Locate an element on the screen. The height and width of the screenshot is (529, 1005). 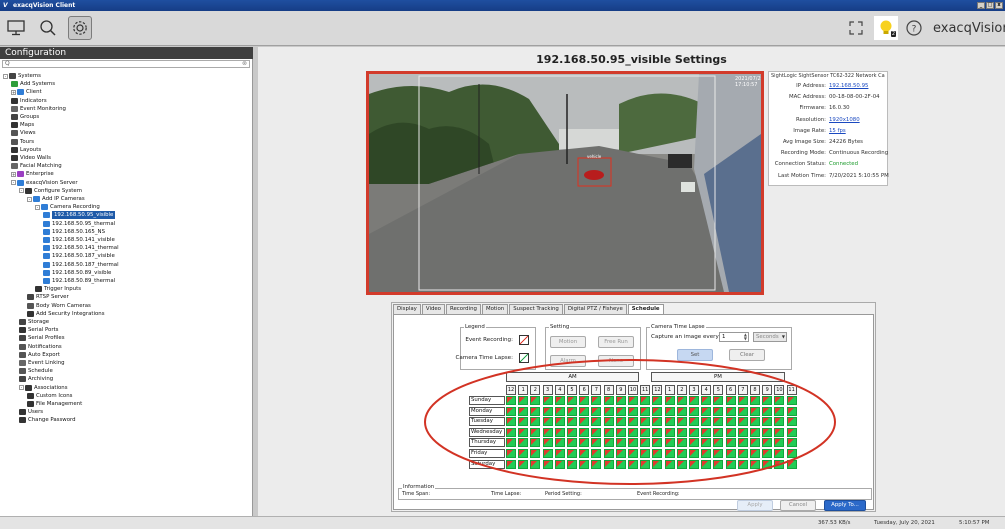
day-label: Monday is located at coordinates (487, 411).